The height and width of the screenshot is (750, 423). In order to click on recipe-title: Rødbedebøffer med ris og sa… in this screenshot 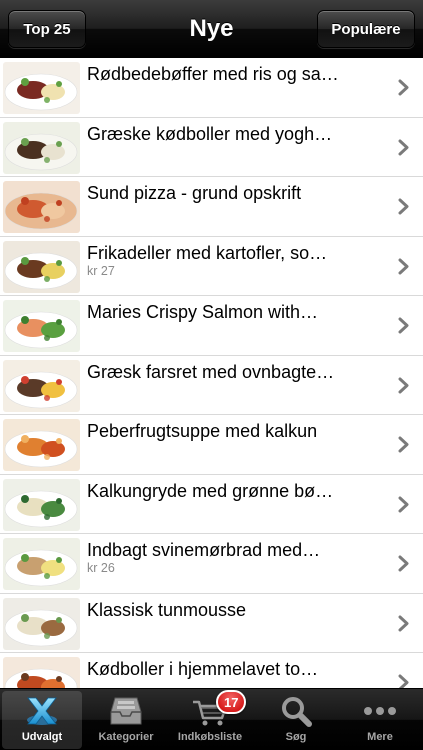, I will do `click(213, 74)`.